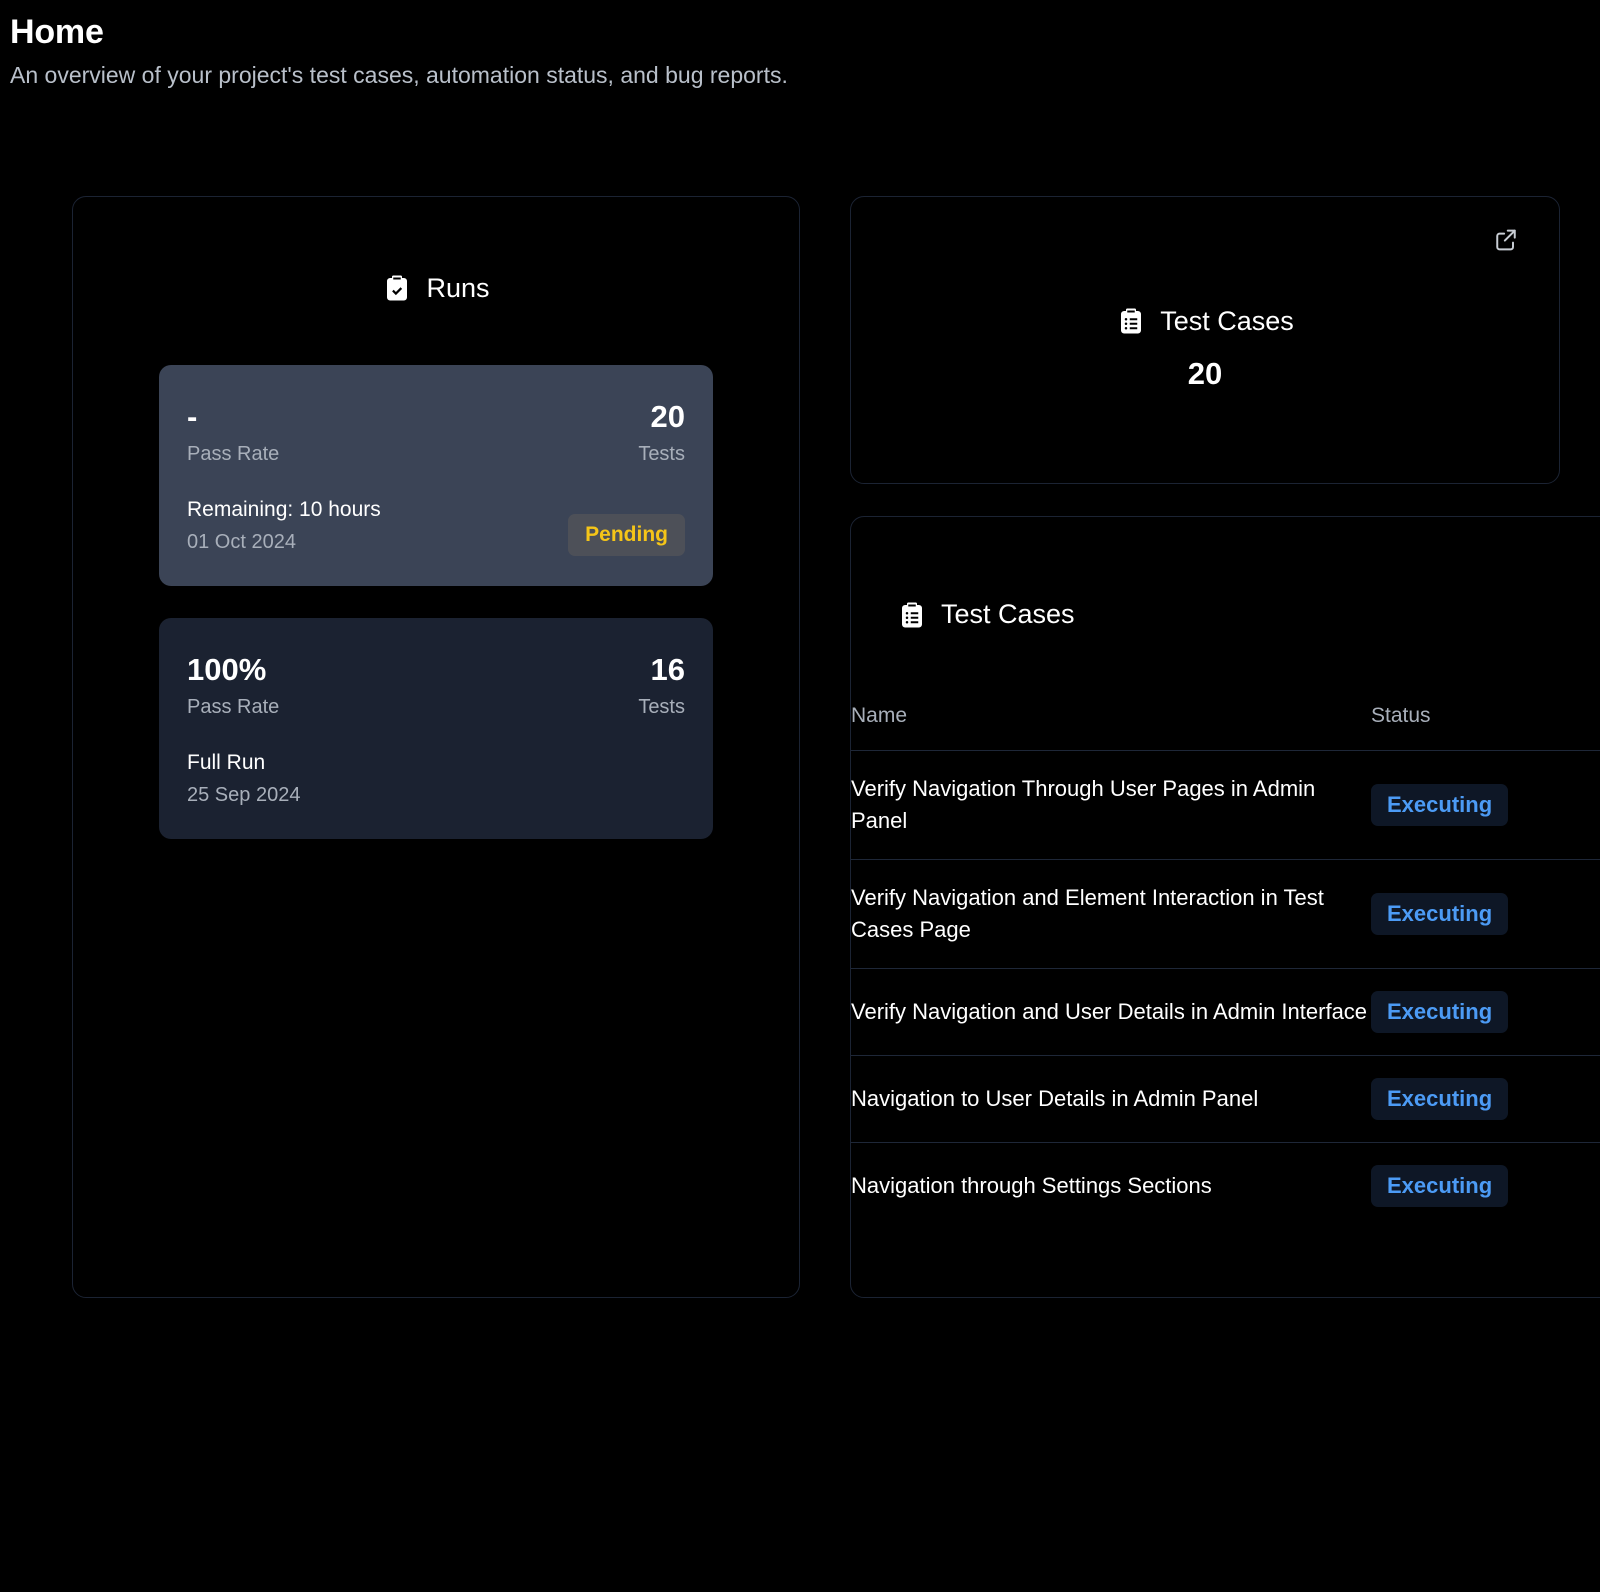 This screenshot has width=1600, height=1592. I want to click on run-meta: Full Run 25 Sep 2024, so click(243, 778).